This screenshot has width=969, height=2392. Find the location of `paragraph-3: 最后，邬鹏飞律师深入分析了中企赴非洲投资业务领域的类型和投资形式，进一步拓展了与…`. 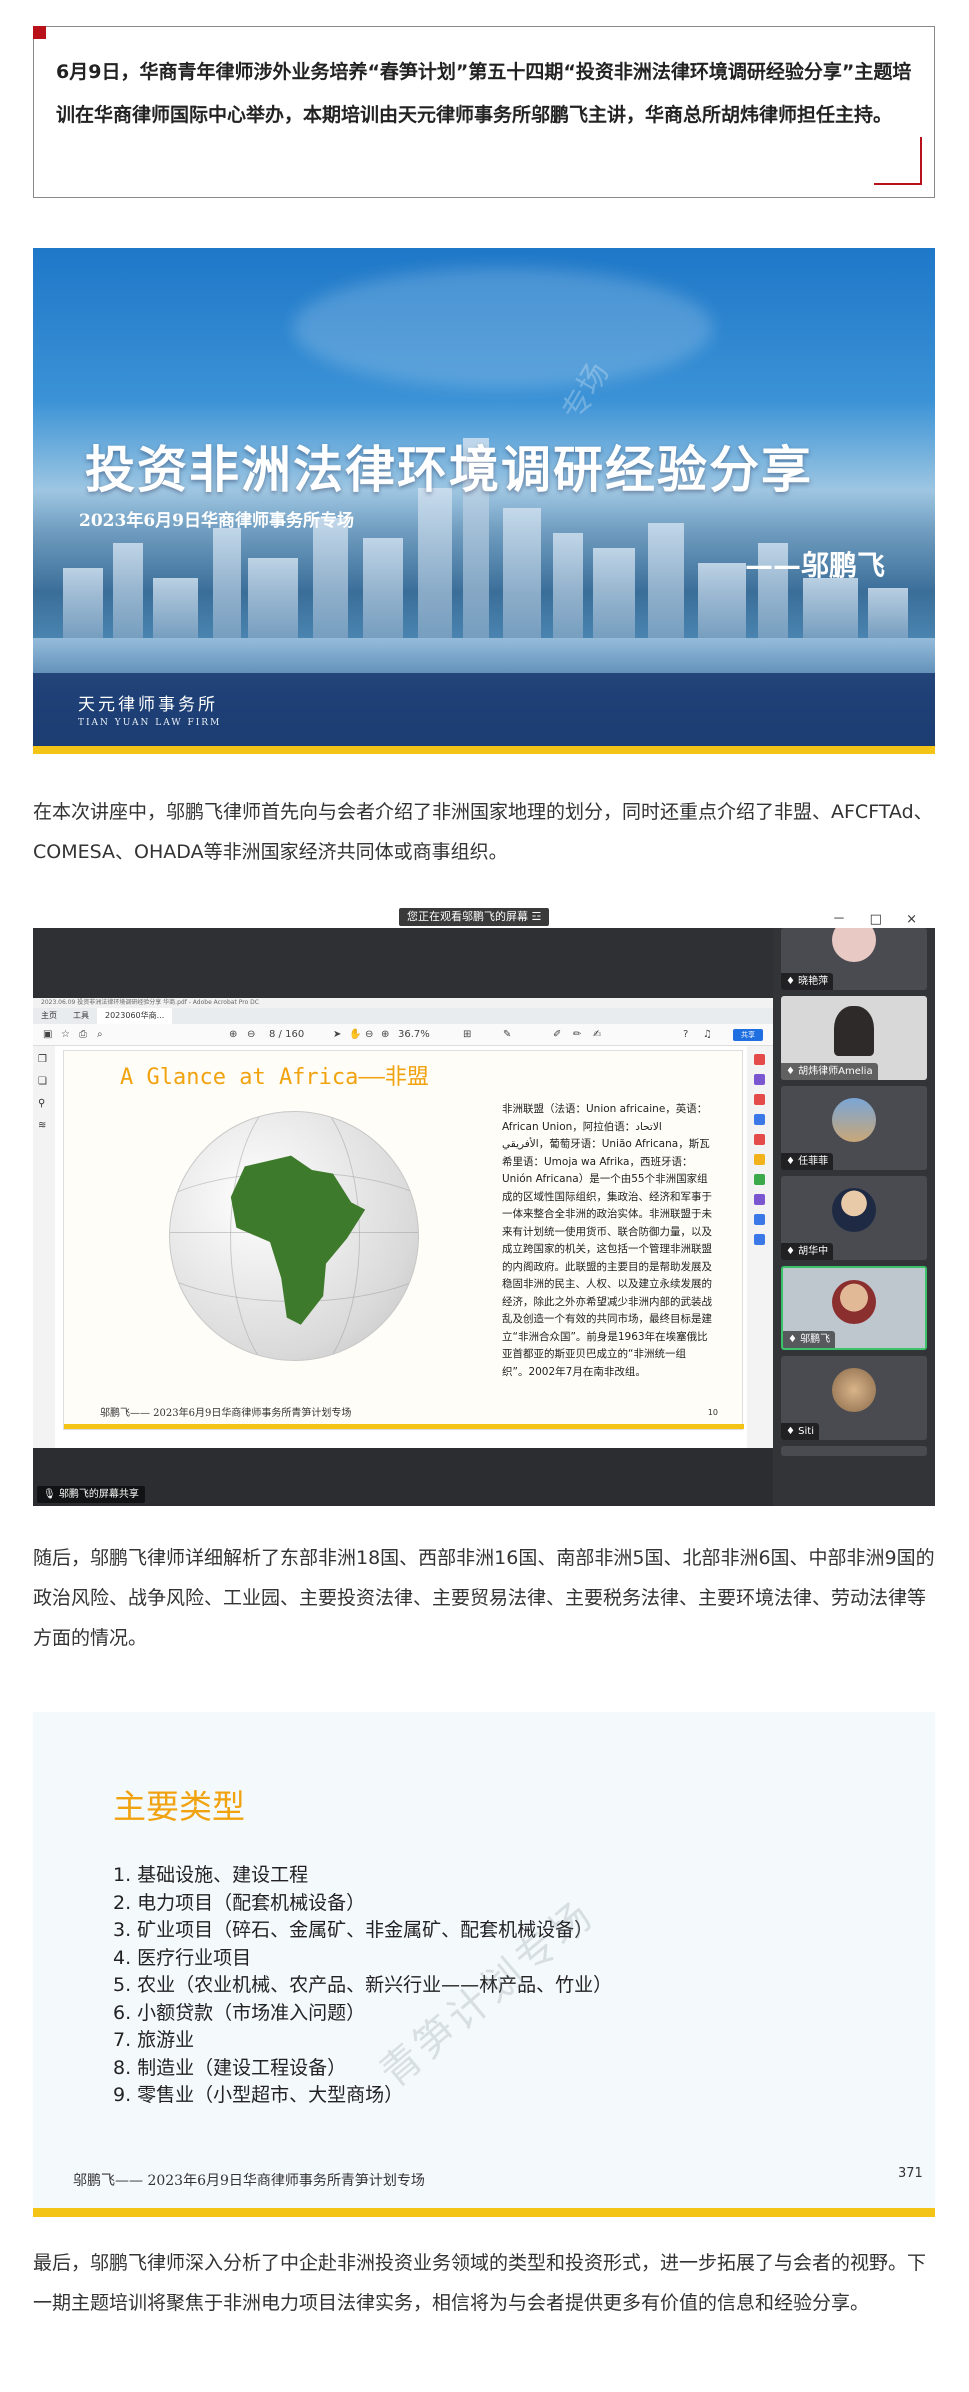

paragraph-3: 最后，邬鹏飞律师深入分析了中企赴非洲投资业务领域的类型和投资形式，进一步拓展了与… is located at coordinates (480, 2283).